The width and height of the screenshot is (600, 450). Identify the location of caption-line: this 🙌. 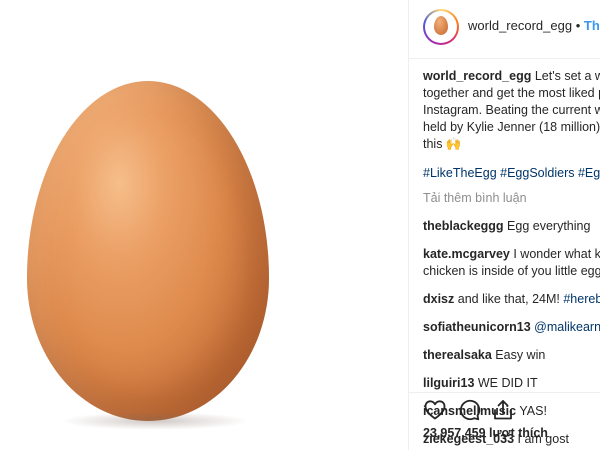
(442, 144).